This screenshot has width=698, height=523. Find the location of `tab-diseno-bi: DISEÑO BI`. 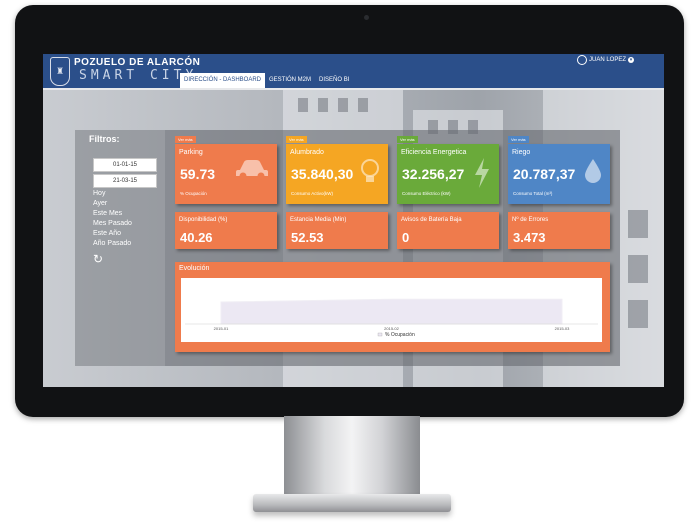

tab-diseno-bi: DISEÑO BI is located at coordinates (334, 80).